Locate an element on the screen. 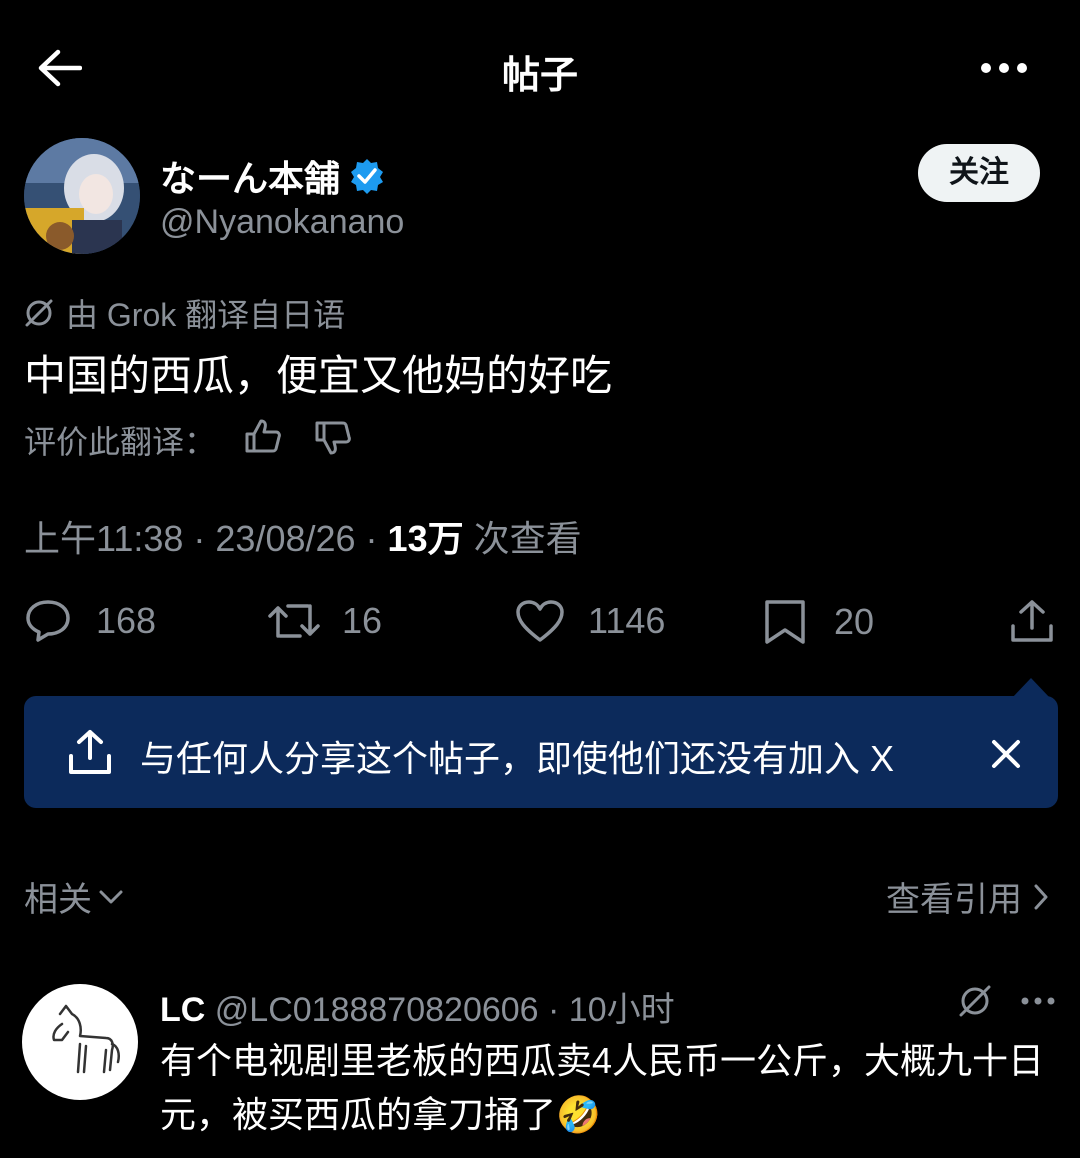 This screenshot has width=1080, height=1158. reply-text: 有个电视剧里老板的西瓜卖4人民币一公斤，大概九十日元，被买西瓜的拿刀捅了🤣 is located at coordinates (602, 1087).